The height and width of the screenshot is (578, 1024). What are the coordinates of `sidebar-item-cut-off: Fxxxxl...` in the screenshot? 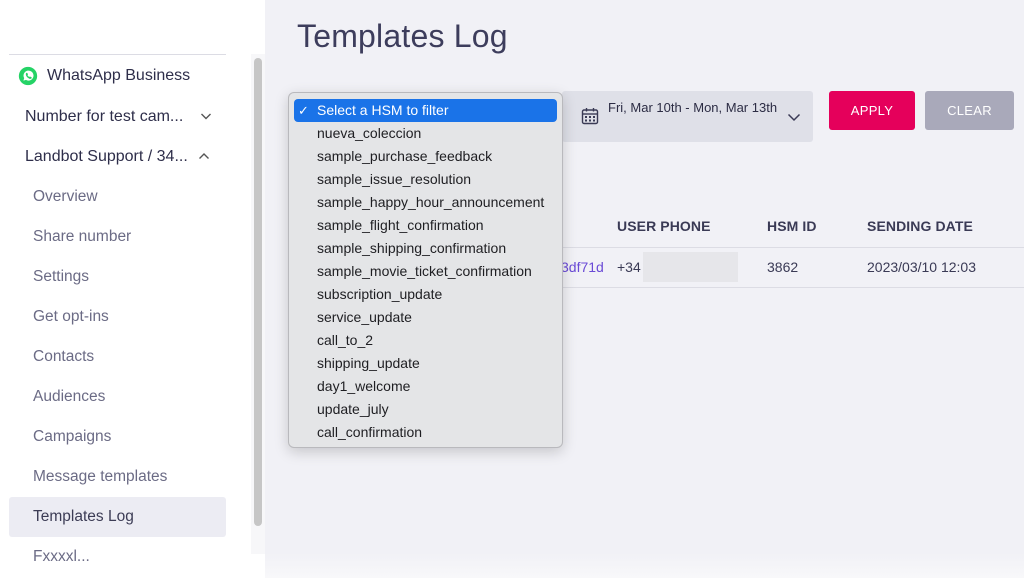 It's located at (117, 557).